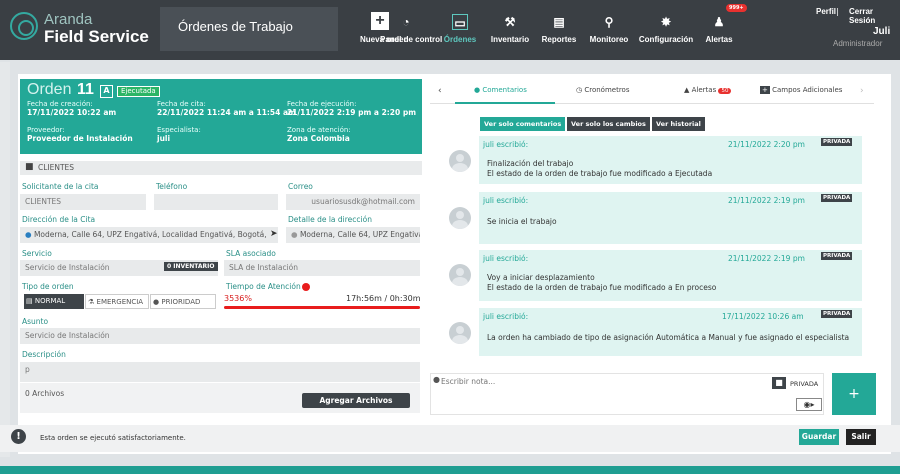 This screenshot has width=900, height=474. I want to click on ver-historial-button: Ver historial, so click(678, 124).